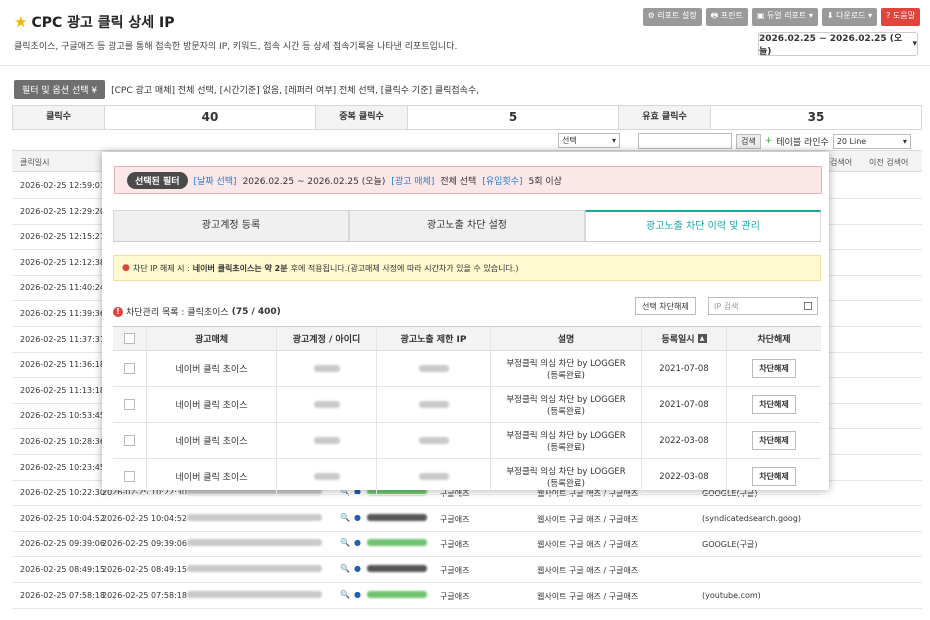  I want to click on search-input, so click(685, 141).